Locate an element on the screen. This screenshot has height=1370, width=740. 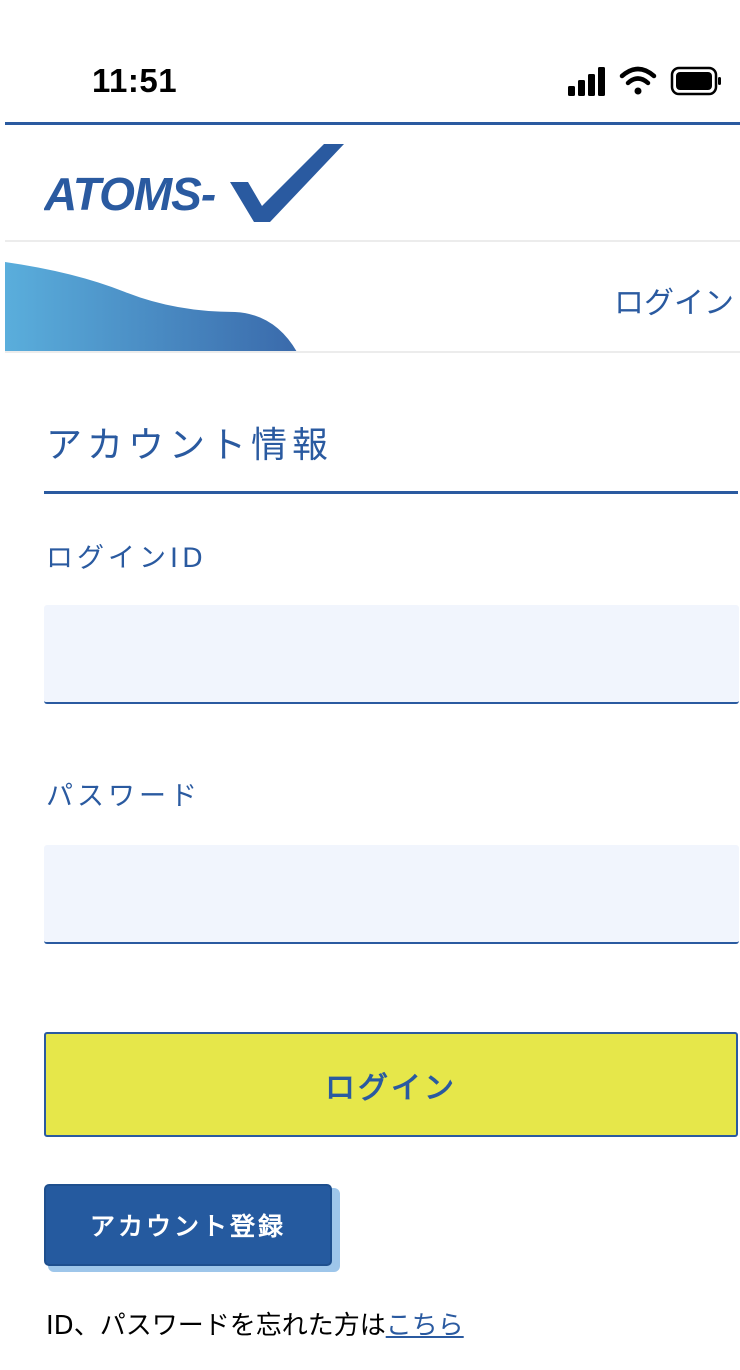
password-input is located at coordinates (391, 894).